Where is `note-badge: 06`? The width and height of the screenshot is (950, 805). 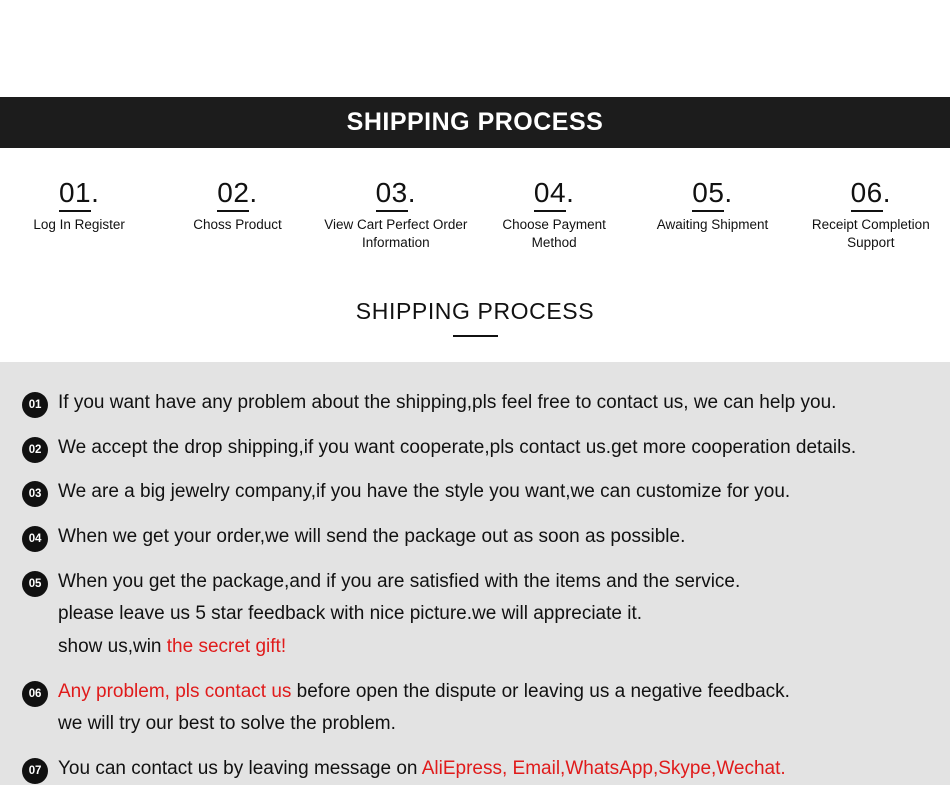 note-badge: 06 is located at coordinates (35, 693).